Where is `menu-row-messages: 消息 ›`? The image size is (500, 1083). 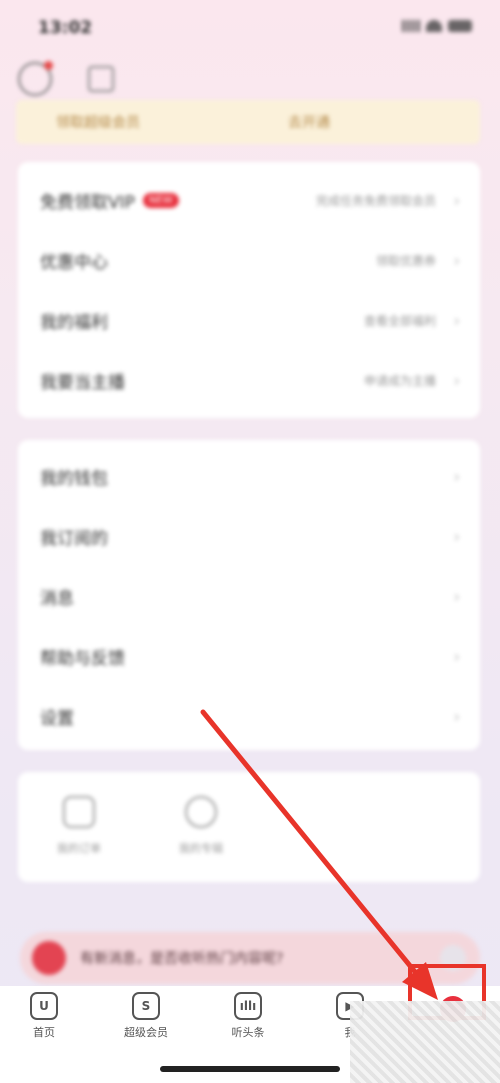
menu-row-messages: 消息 › is located at coordinates (249, 596).